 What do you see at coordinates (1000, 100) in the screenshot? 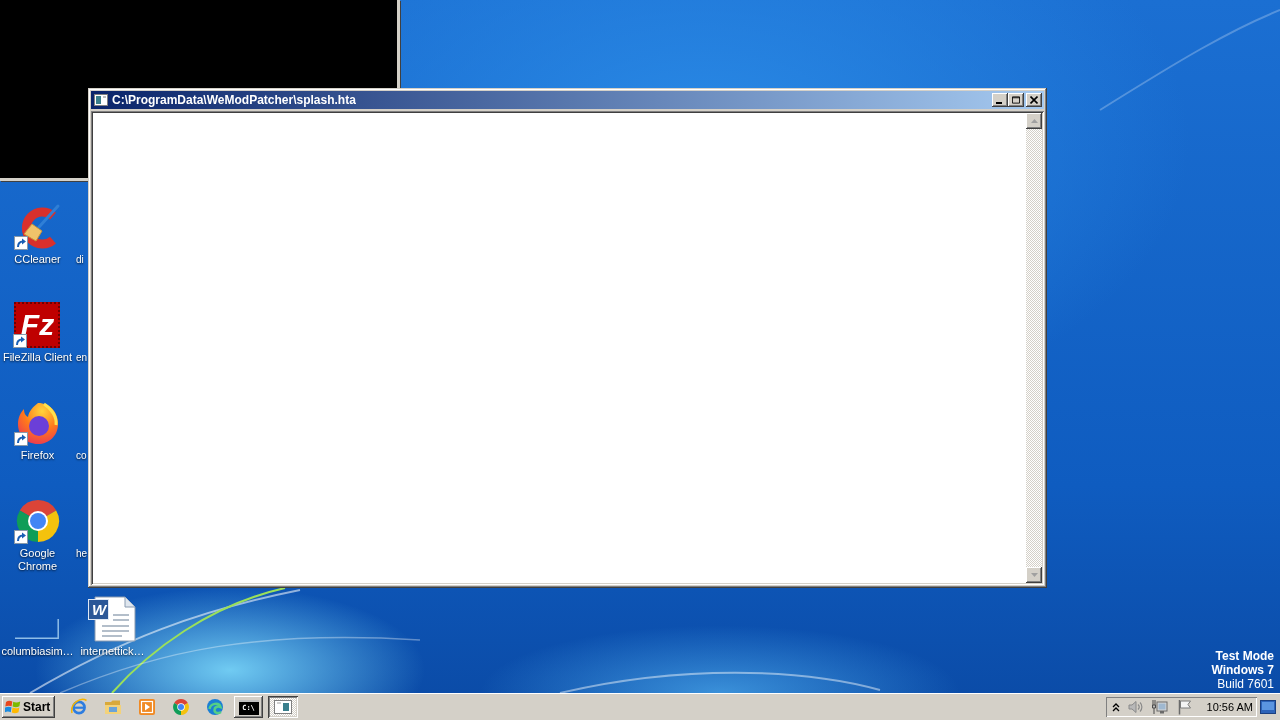
I see `minimize-button` at bounding box center [1000, 100].